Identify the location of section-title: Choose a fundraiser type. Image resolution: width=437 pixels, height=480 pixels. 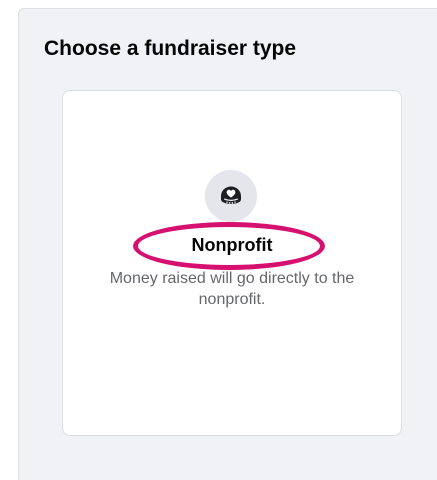
(170, 48).